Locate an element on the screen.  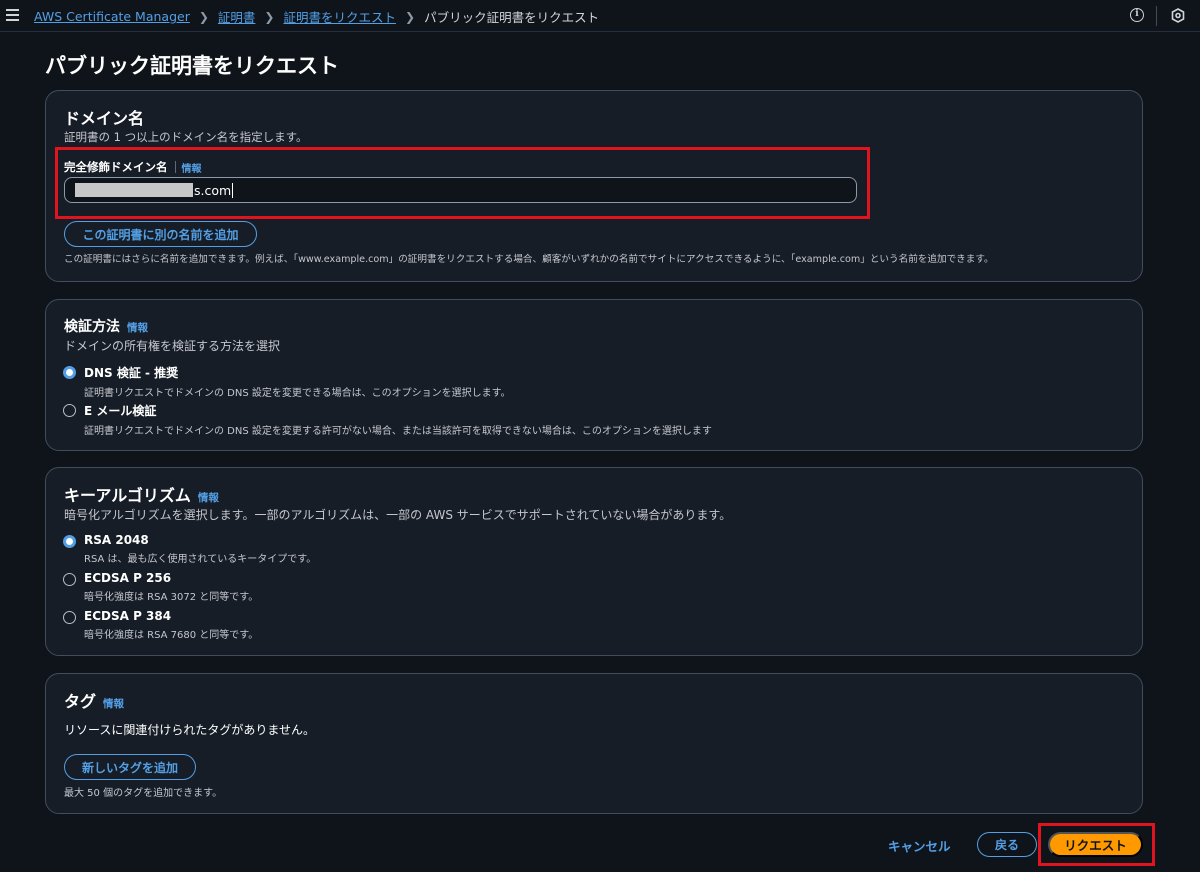
radio-email-label: E メール検証 is located at coordinates (120, 411).